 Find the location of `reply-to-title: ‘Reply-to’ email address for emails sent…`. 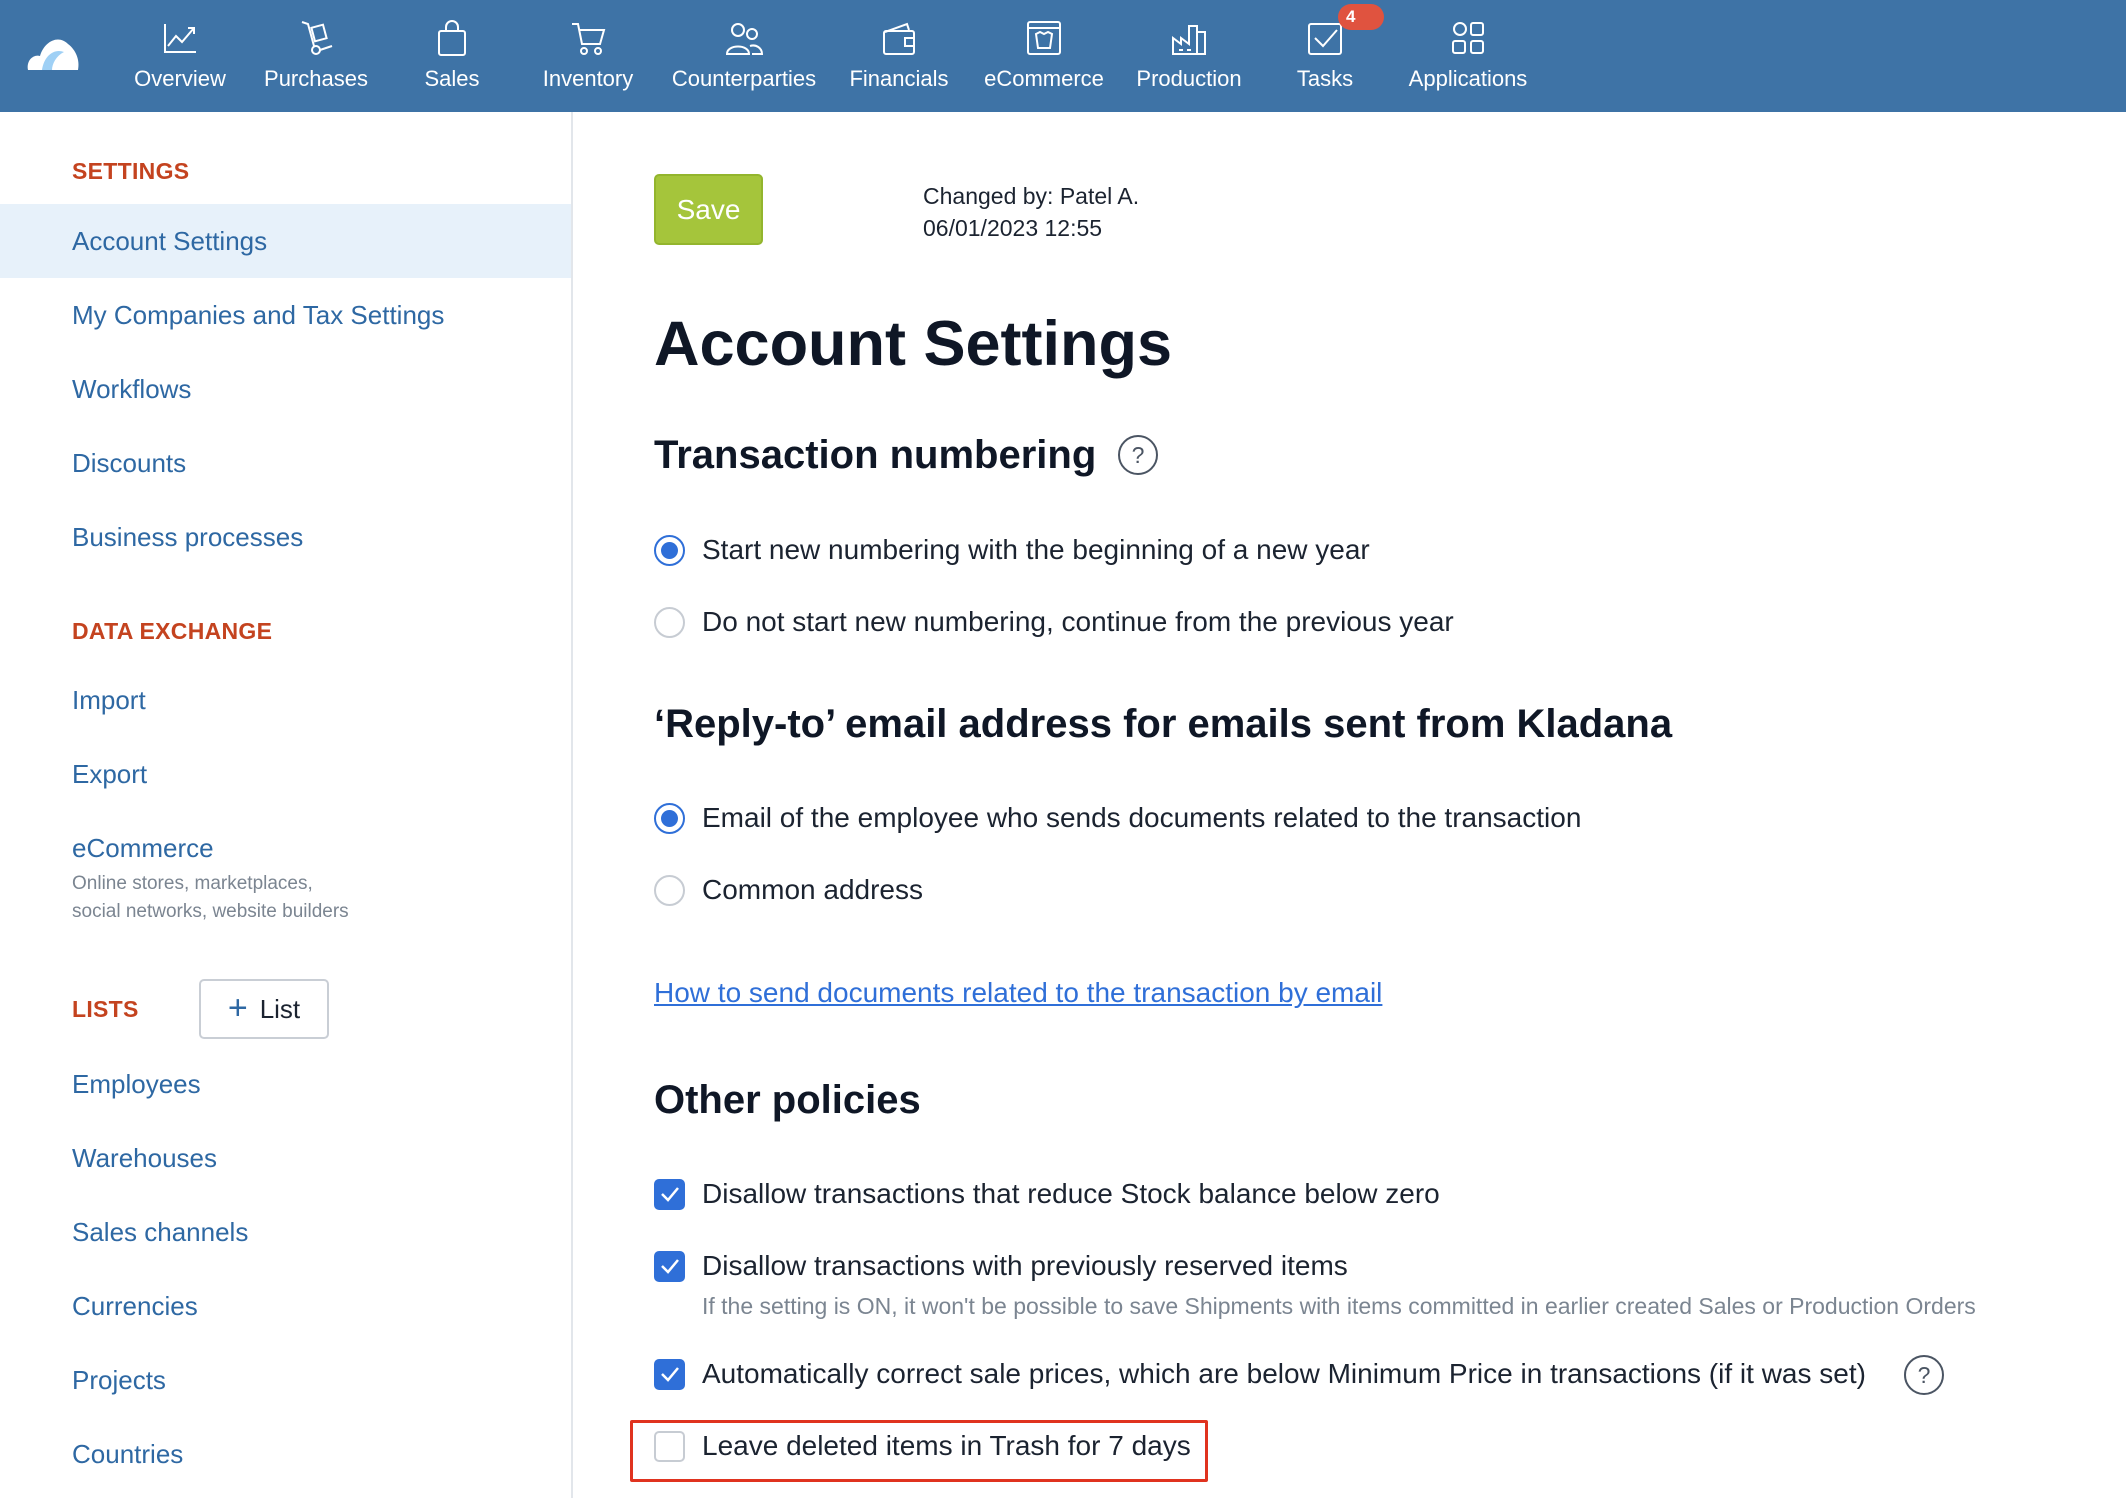

reply-to-title: ‘Reply-to’ email address for emails sent… is located at coordinates (1163, 724).